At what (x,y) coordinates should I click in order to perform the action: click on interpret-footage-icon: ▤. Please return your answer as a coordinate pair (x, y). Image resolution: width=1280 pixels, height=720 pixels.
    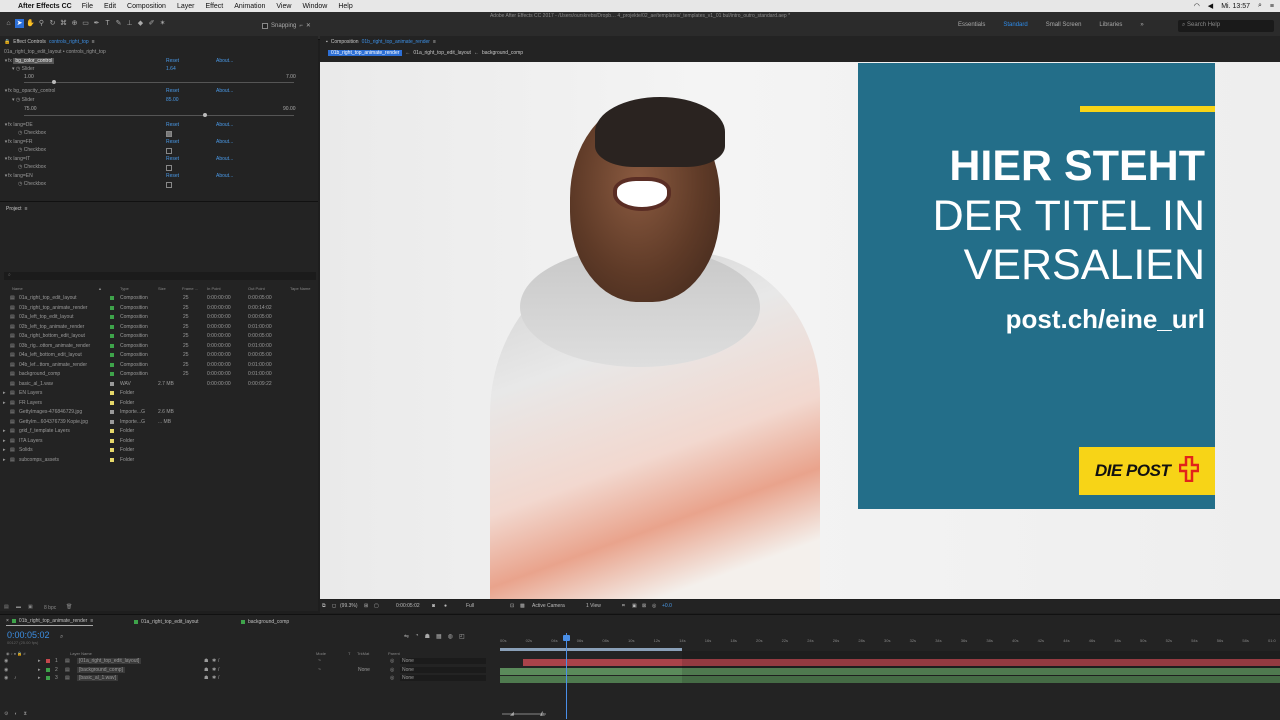
    Looking at the image, I should click on (6, 607).